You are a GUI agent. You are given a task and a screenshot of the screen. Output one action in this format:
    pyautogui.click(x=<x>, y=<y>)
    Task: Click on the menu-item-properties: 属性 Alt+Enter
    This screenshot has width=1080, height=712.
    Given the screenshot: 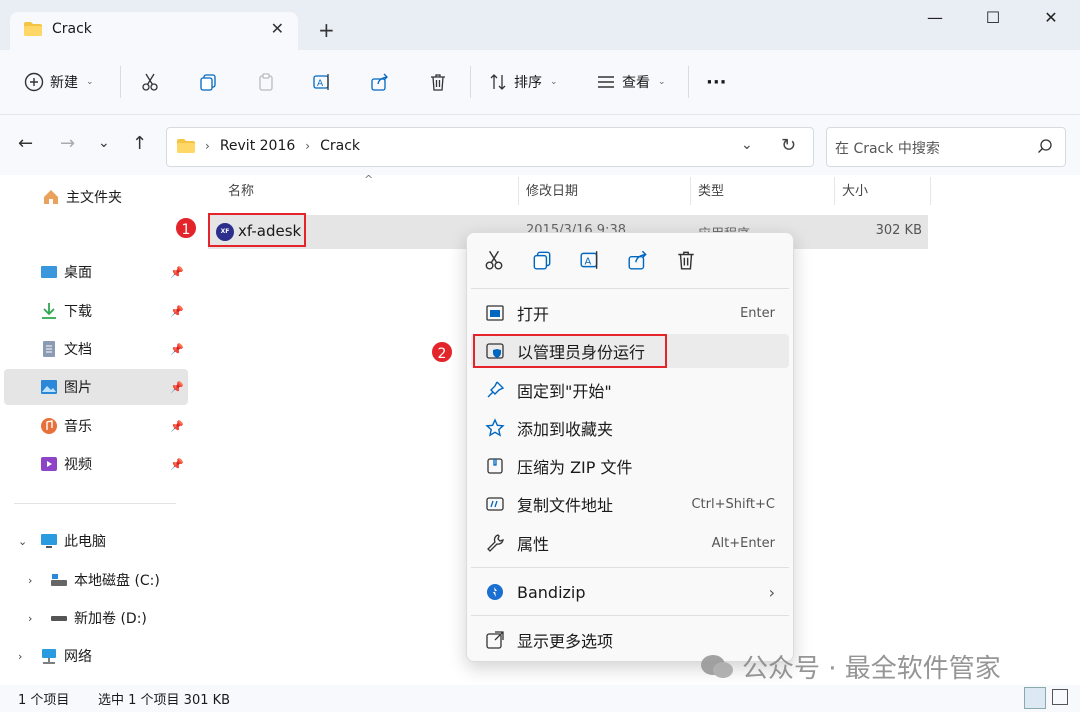 What is the action you would take?
    pyautogui.click(x=630, y=543)
    